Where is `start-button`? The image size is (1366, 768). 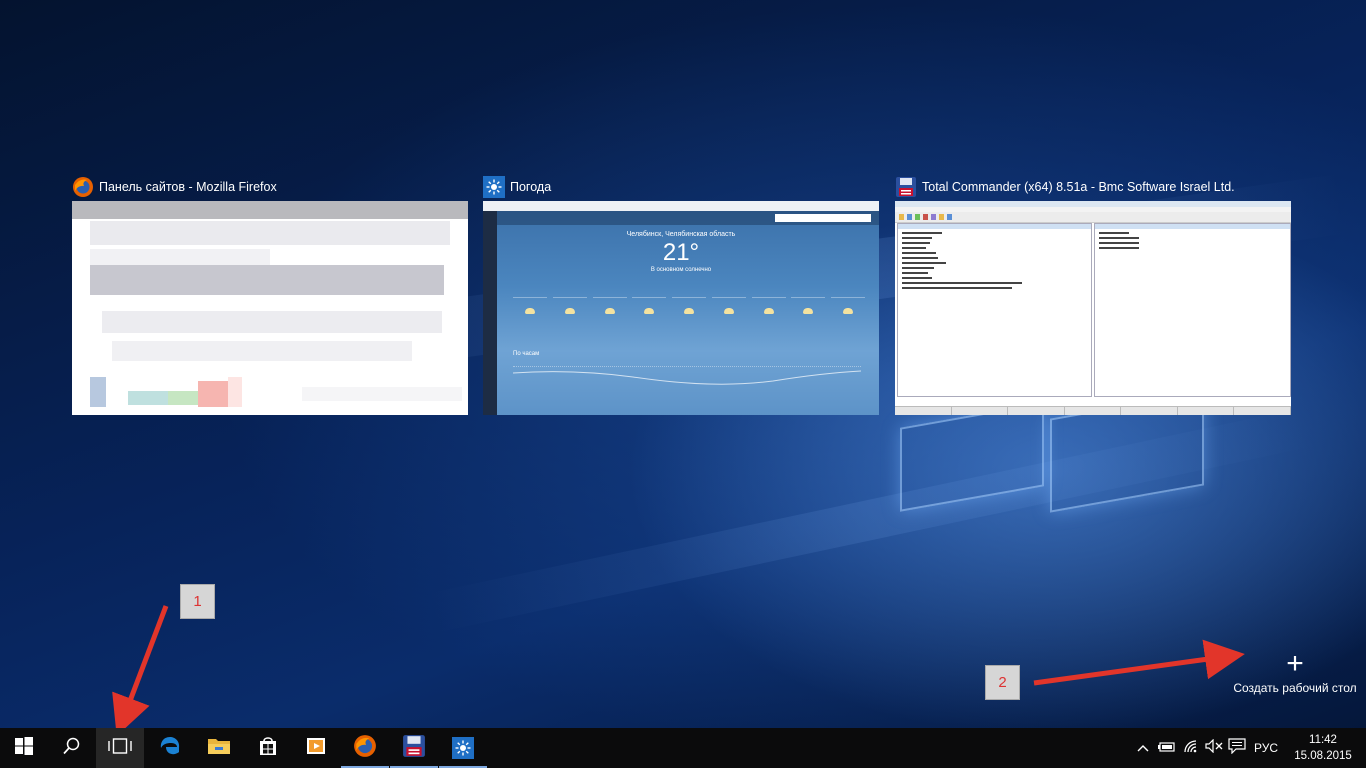
start-button is located at coordinates (24, 748).